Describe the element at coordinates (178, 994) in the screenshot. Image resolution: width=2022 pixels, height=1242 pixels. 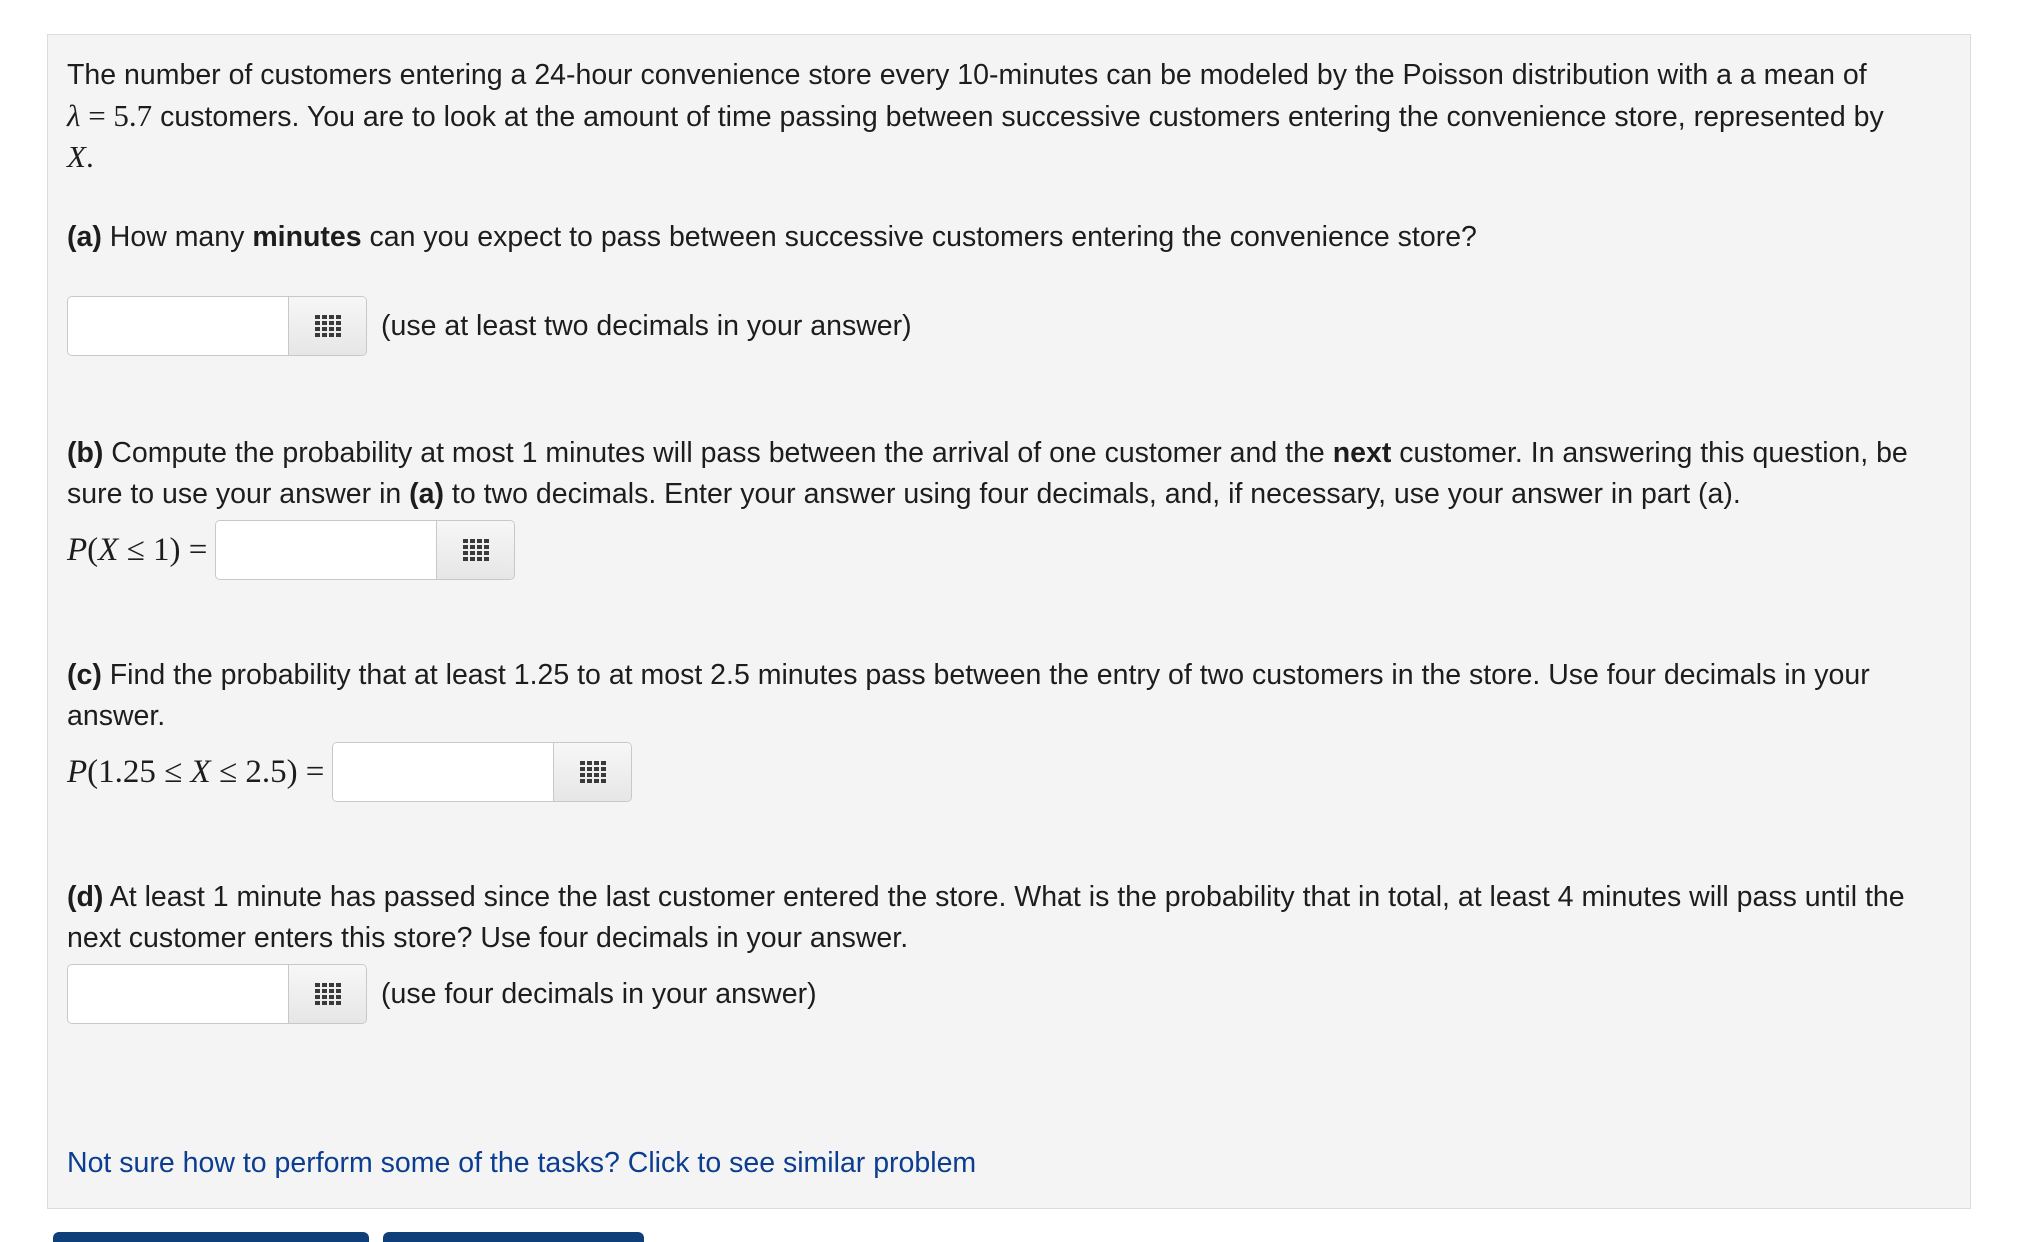
I see `part-d-answer-input` at that location.